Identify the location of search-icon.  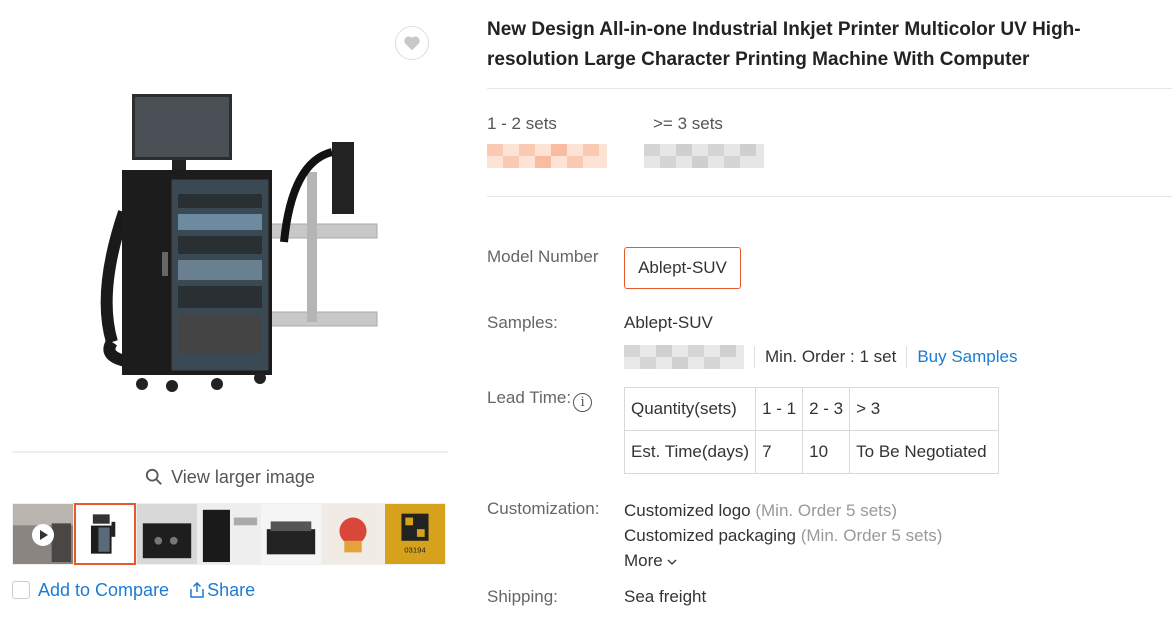
(154, 476).